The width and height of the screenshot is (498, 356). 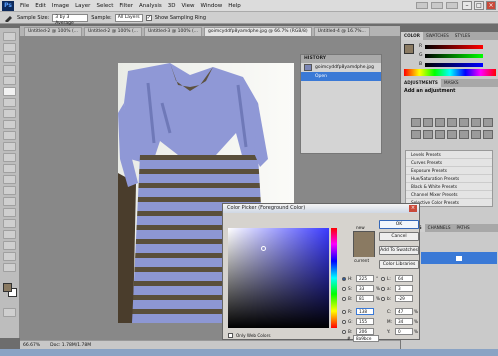 What do you see at coordinates (9, 212) in the screenshot?
I see `path-select-tool-icon` at bounding box center [9, 212].